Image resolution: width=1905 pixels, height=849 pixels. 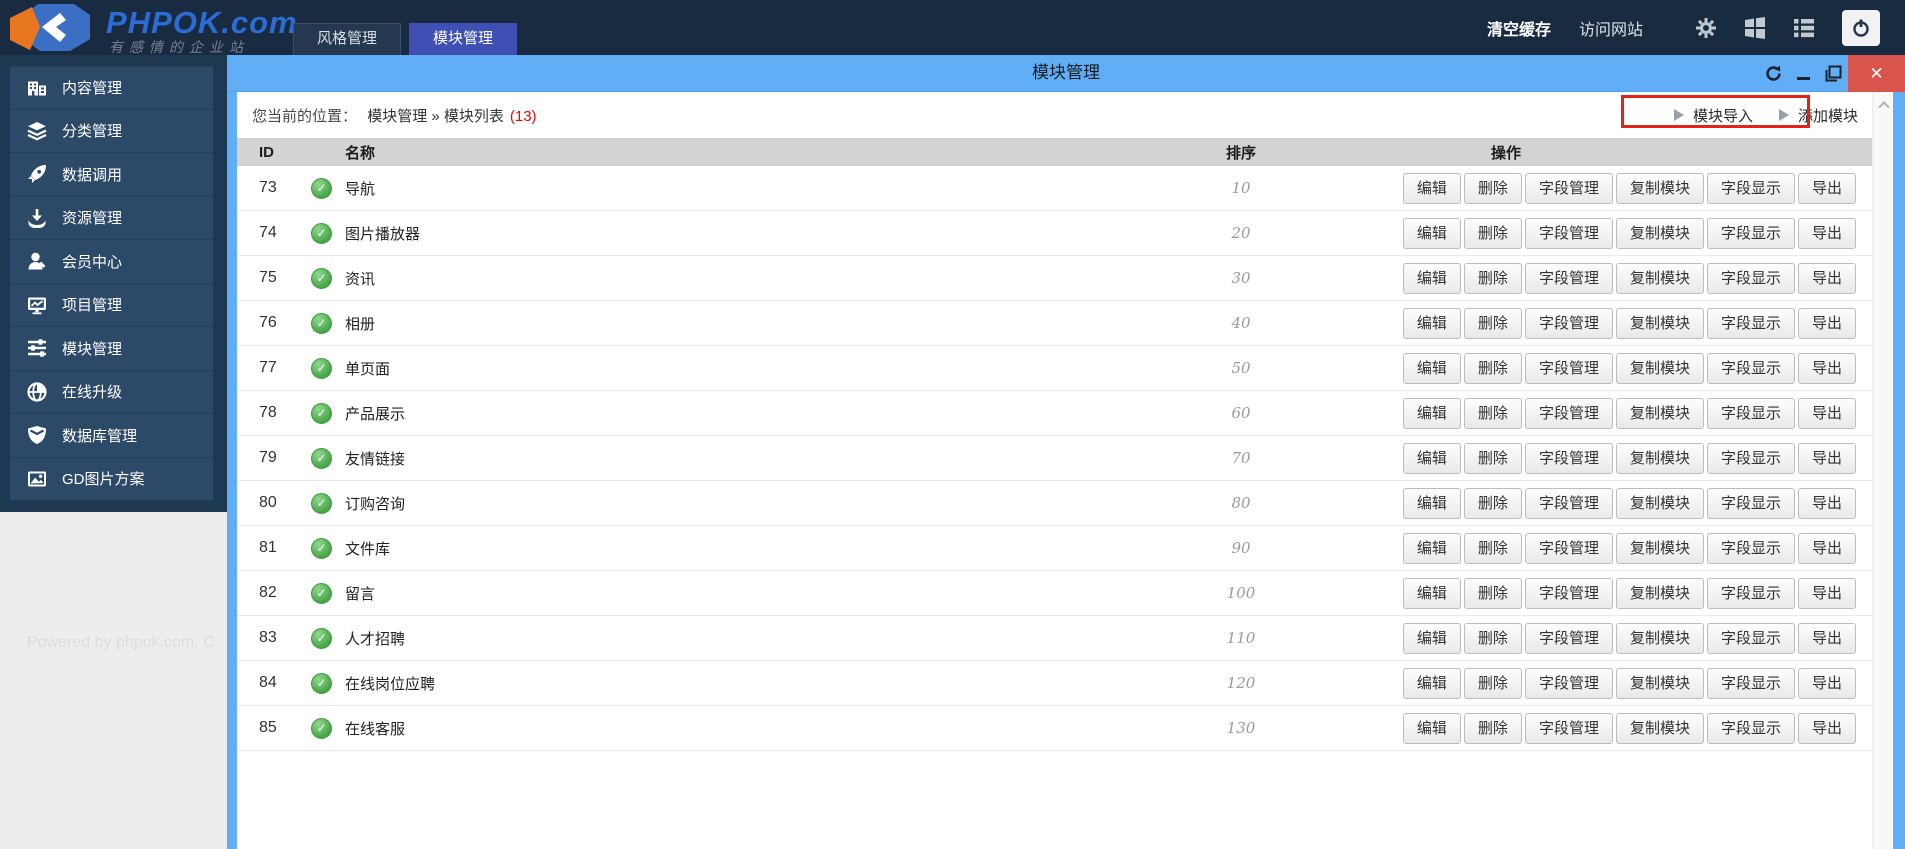 What do you see at coordinates (111, 349) in the screenshot?
I see `sidebar-item-module-manage: 模块管理` at bounding box center [111, 349].